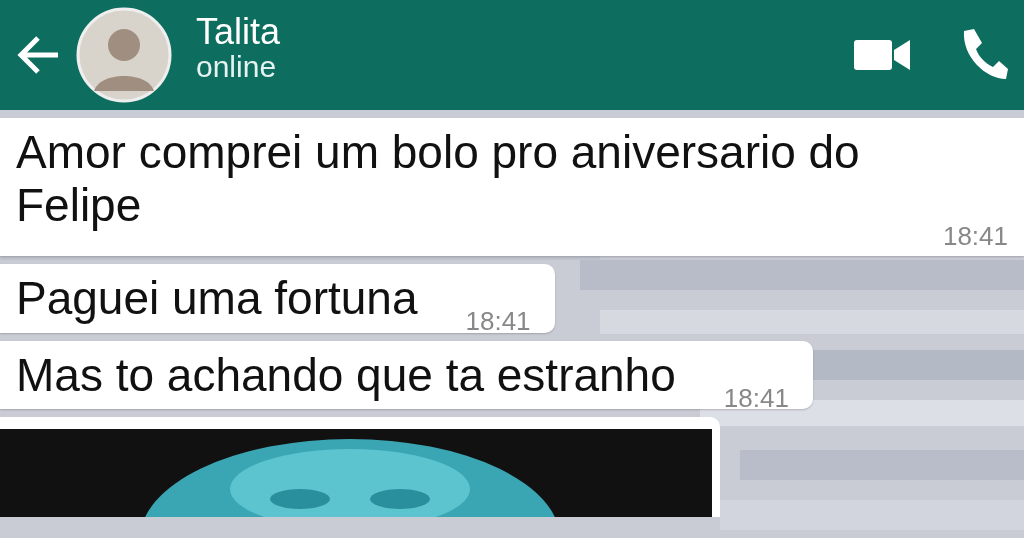  Describe the element at coordinates (38, 55) in the screenshot. I see `back-icon` at that location.